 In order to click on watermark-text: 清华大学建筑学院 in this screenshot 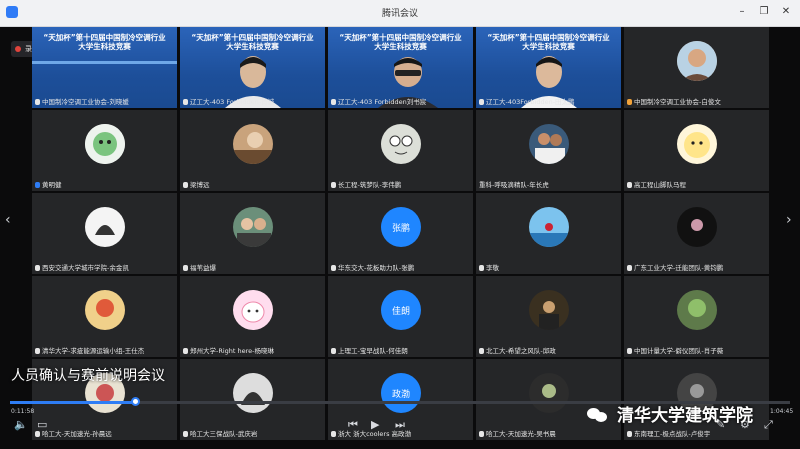, I will do `click(685, 416)`.